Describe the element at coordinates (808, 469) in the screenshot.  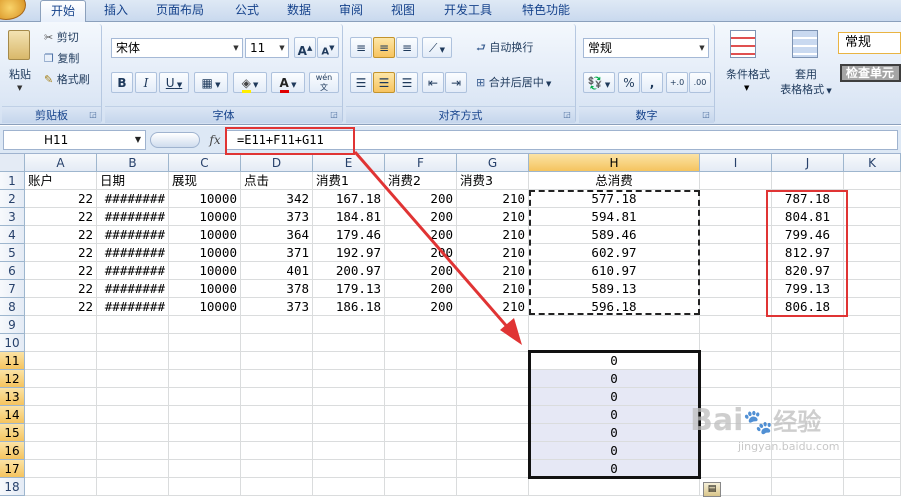
I see `cell-J17` at that location.